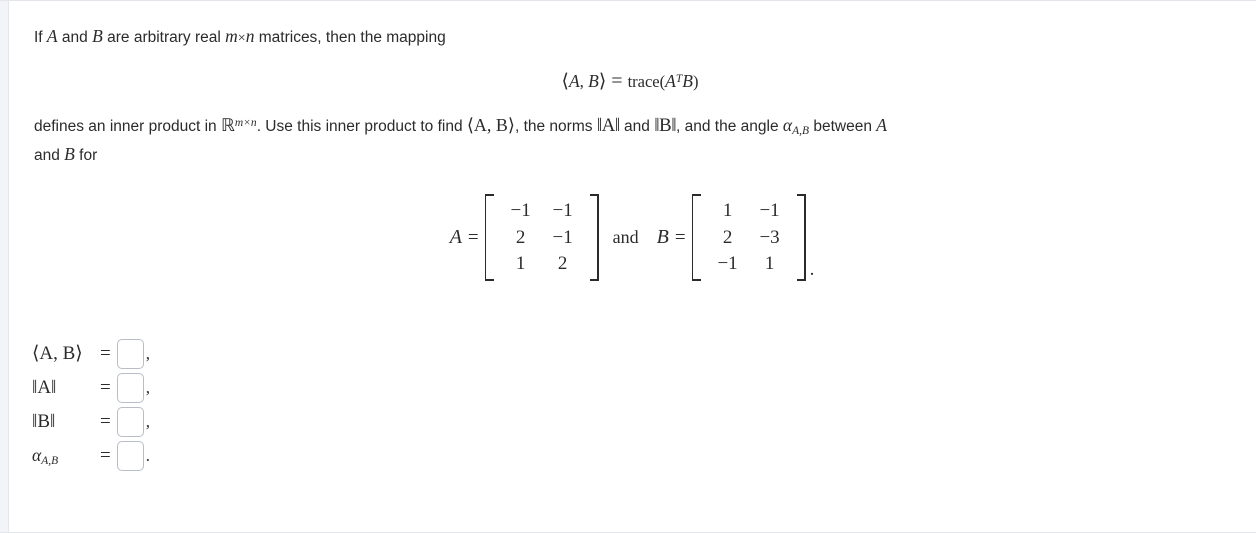  Describe the element at coordinates (565, 82) in the screenshot. I see `angle-open: ⟨` at that location.